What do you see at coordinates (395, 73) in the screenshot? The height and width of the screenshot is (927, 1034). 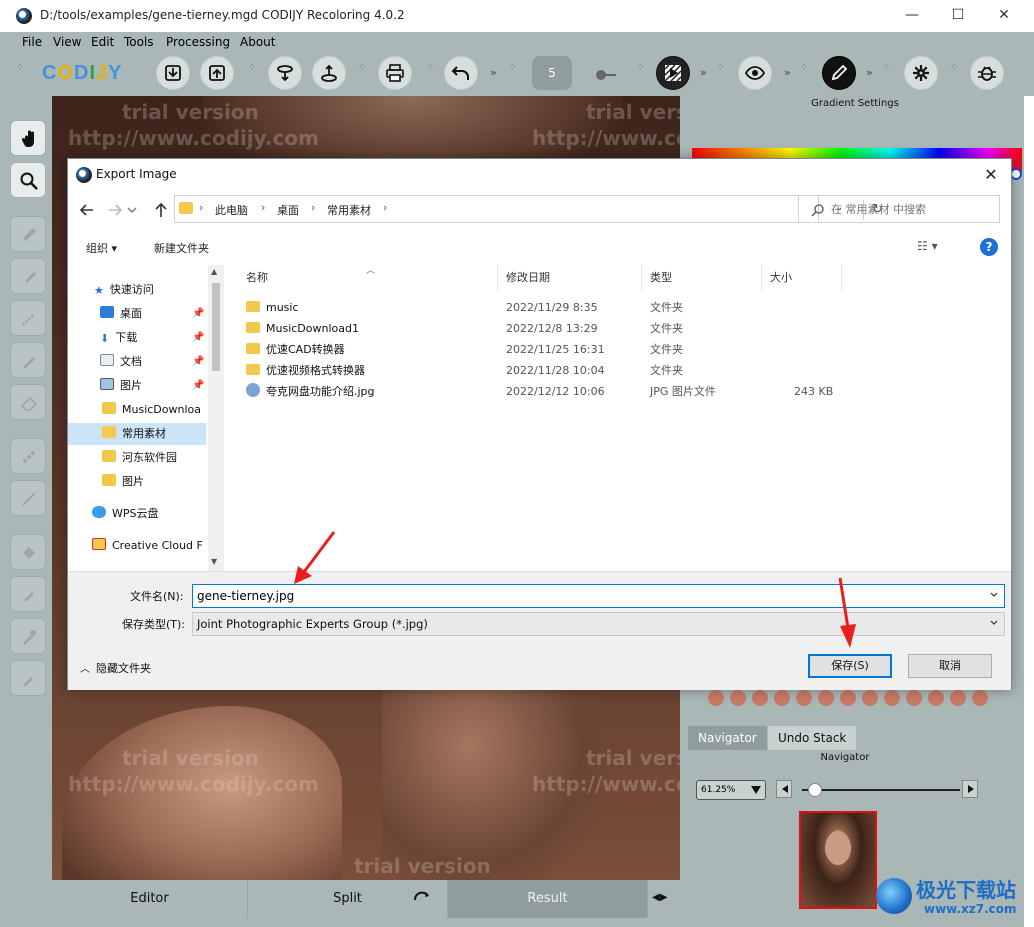 I see `print-button` at bounding box center [395, 73].